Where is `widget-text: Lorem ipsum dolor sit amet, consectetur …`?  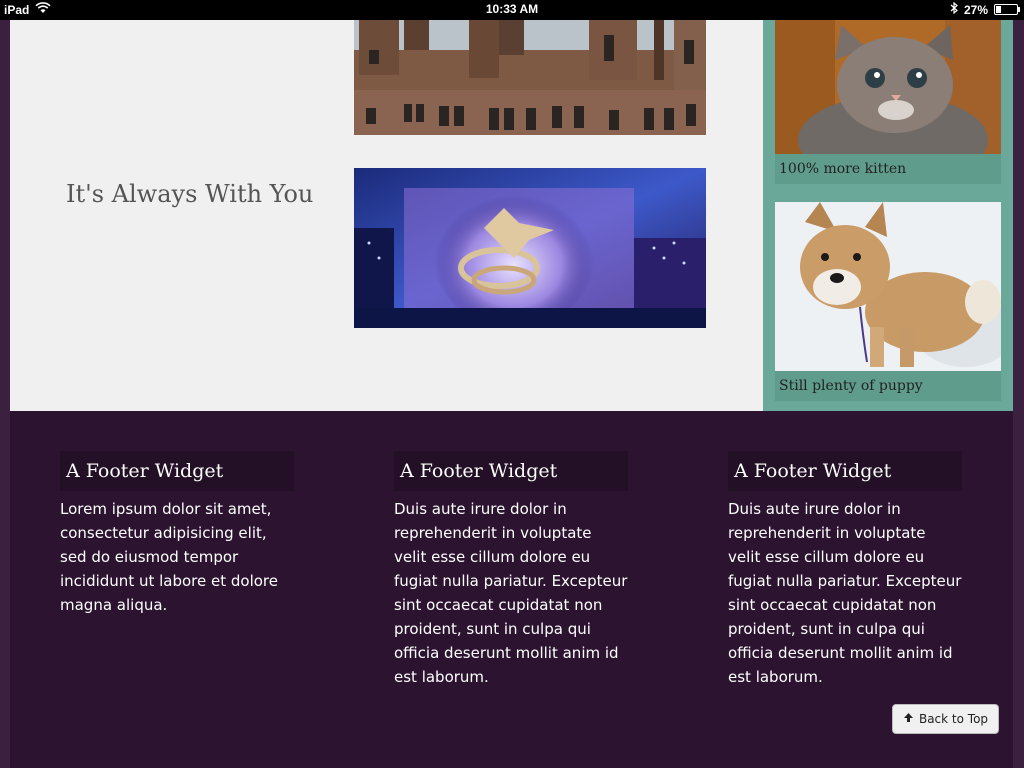 widget-text: Lorem ipsum dolor sit amet, consectetur … is located at coordinates (169, 557).